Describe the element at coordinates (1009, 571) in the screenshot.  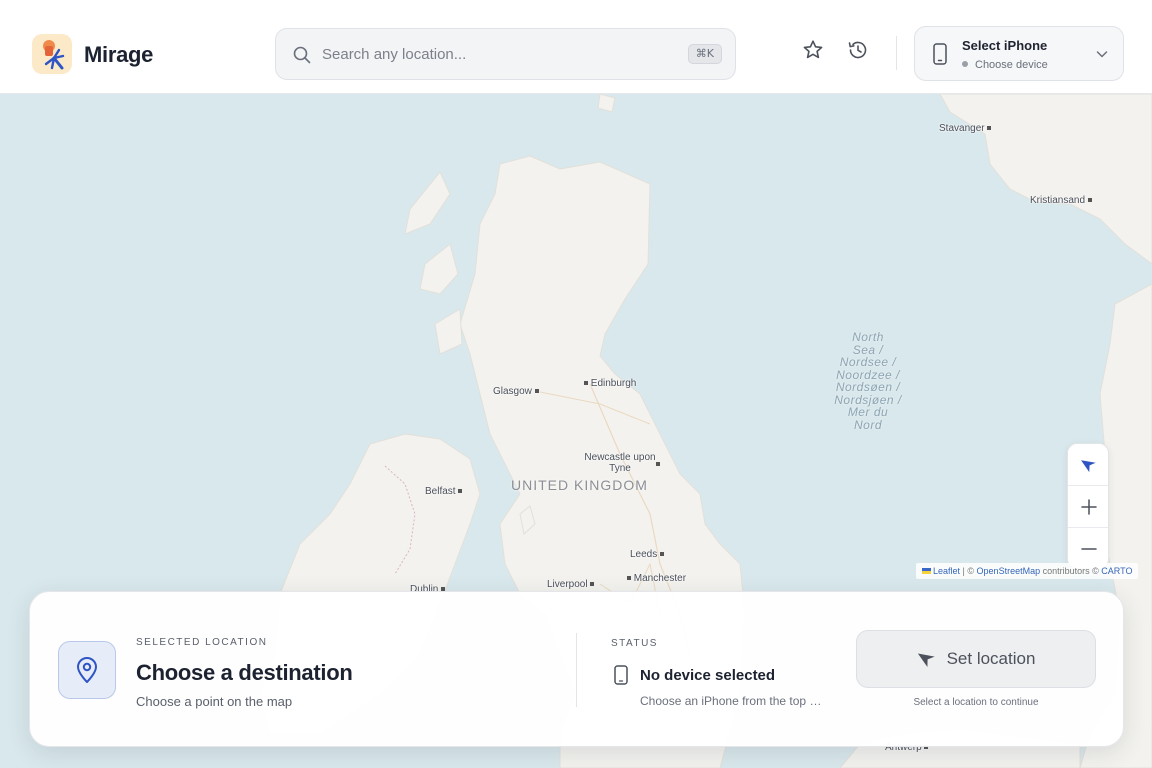
I see `osm-link: OpenStreetMap` at that location.